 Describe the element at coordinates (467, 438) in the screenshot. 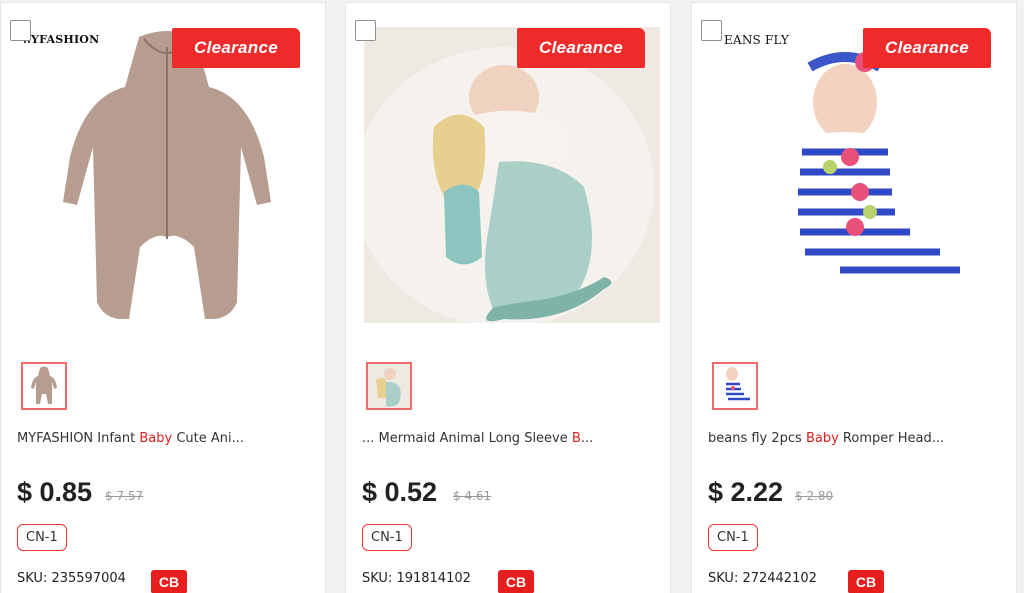

I see `title-text: ... Mermaid Animal Long Sleeve` at that location.